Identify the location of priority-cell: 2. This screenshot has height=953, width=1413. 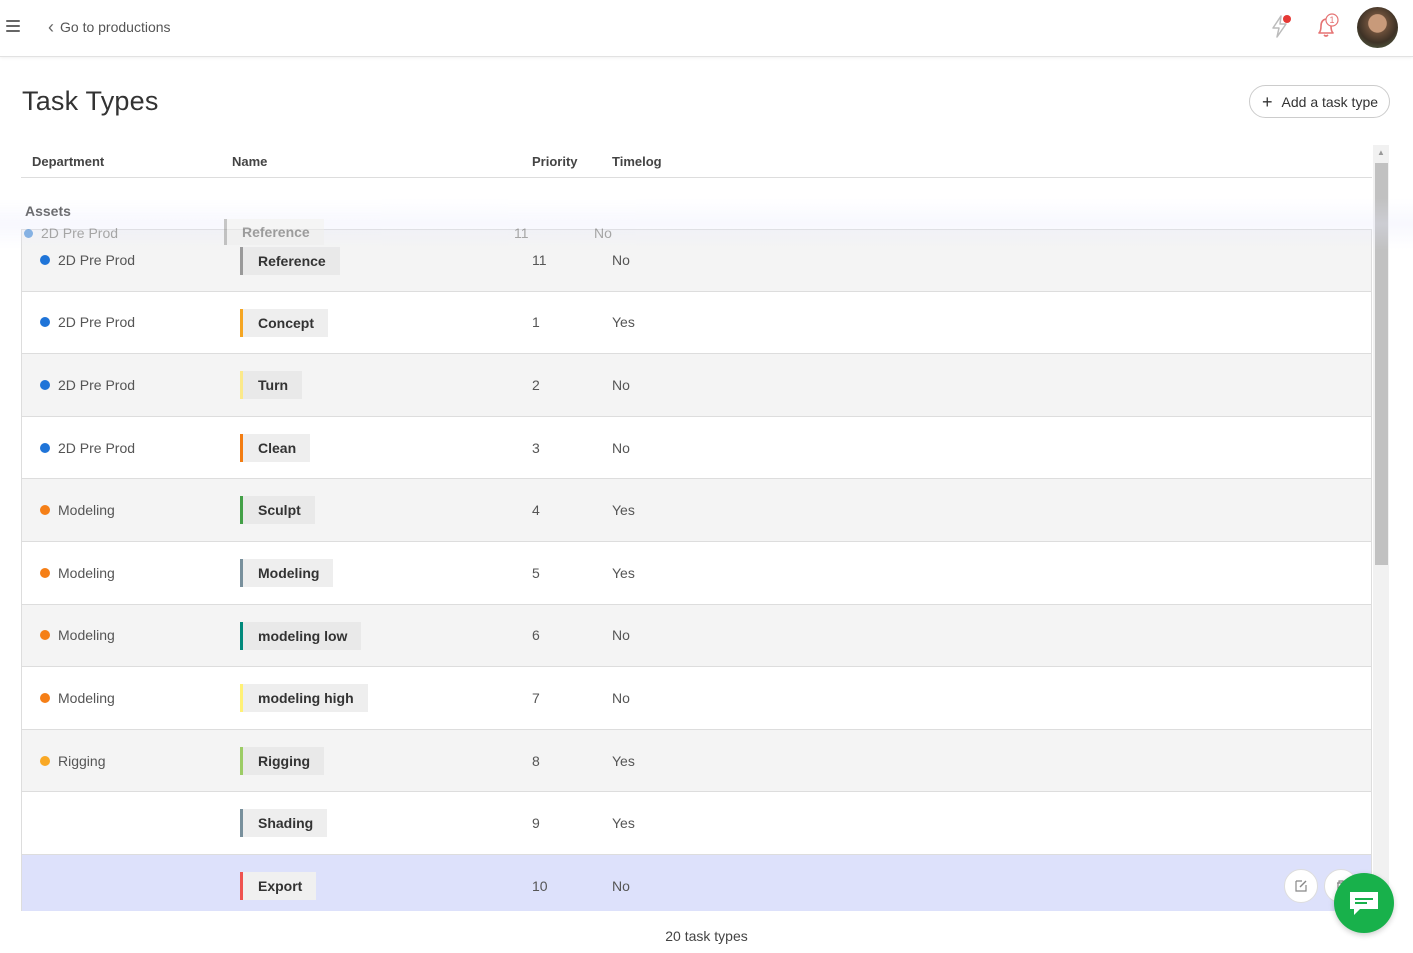
(536, 384).